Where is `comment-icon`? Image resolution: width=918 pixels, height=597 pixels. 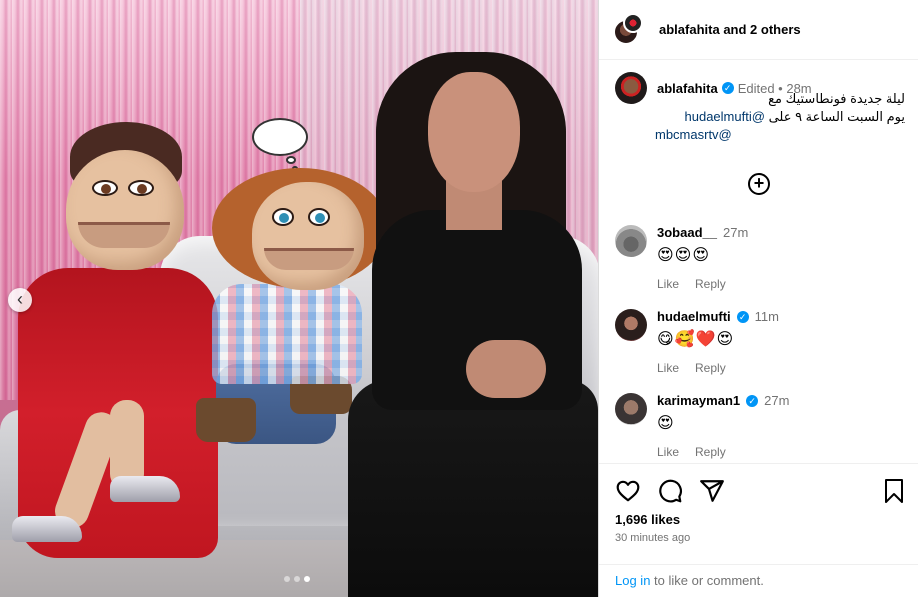 comment-icon is located at coordinates (670, 491).